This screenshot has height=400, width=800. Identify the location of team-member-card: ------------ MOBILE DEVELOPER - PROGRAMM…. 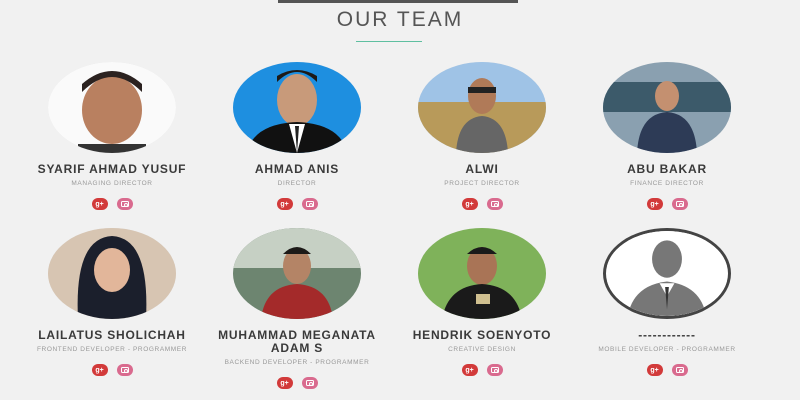
(667, 302).